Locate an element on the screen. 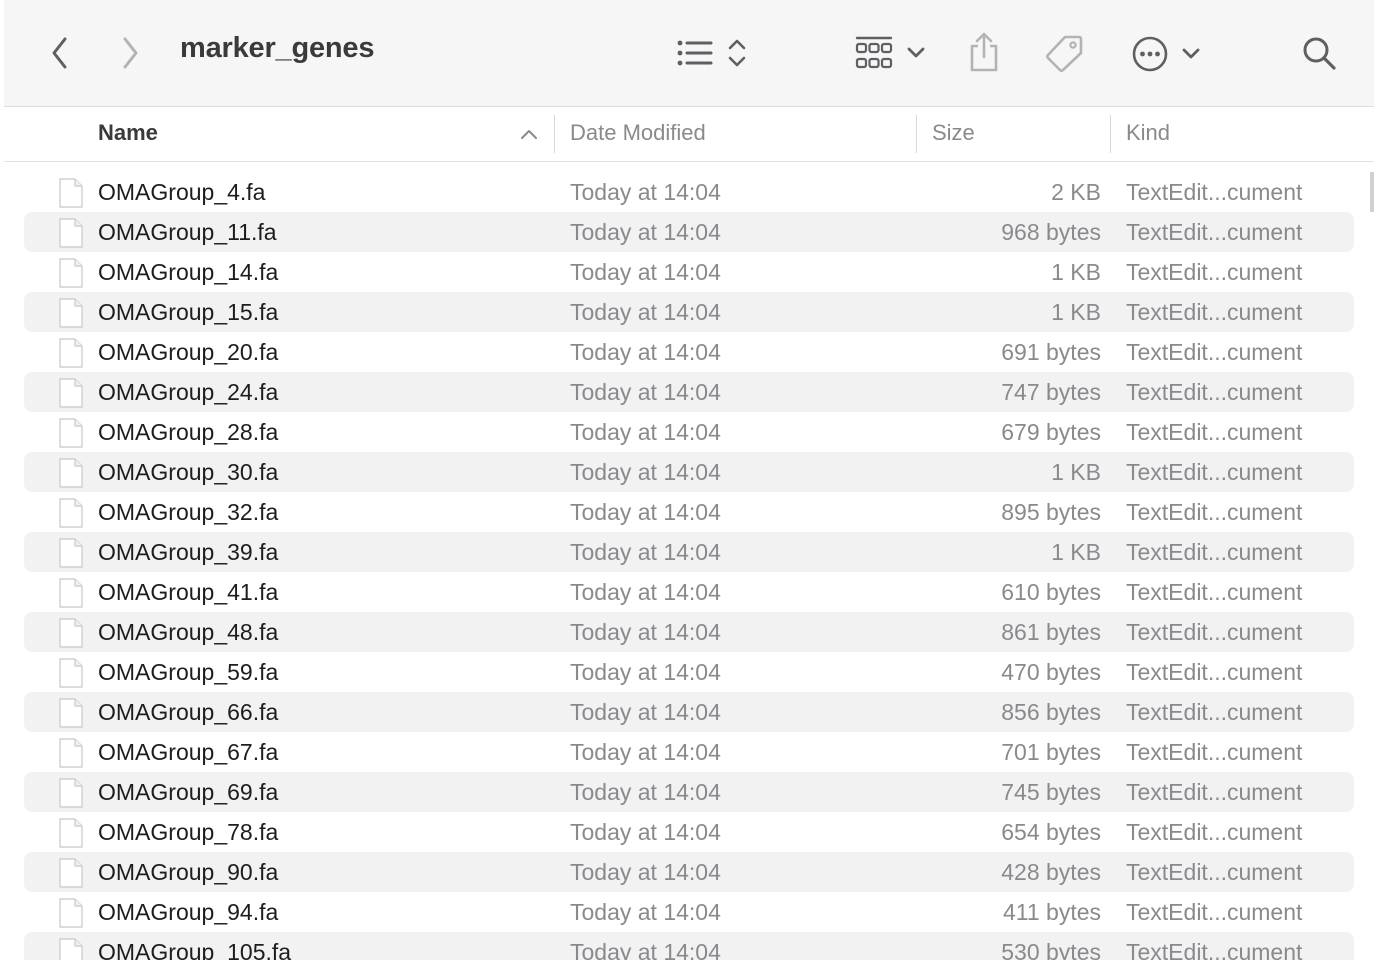 The height and width of the screenshot is (960, 1378). file-size: 691 bytes is located at coordinates (1051, 352).